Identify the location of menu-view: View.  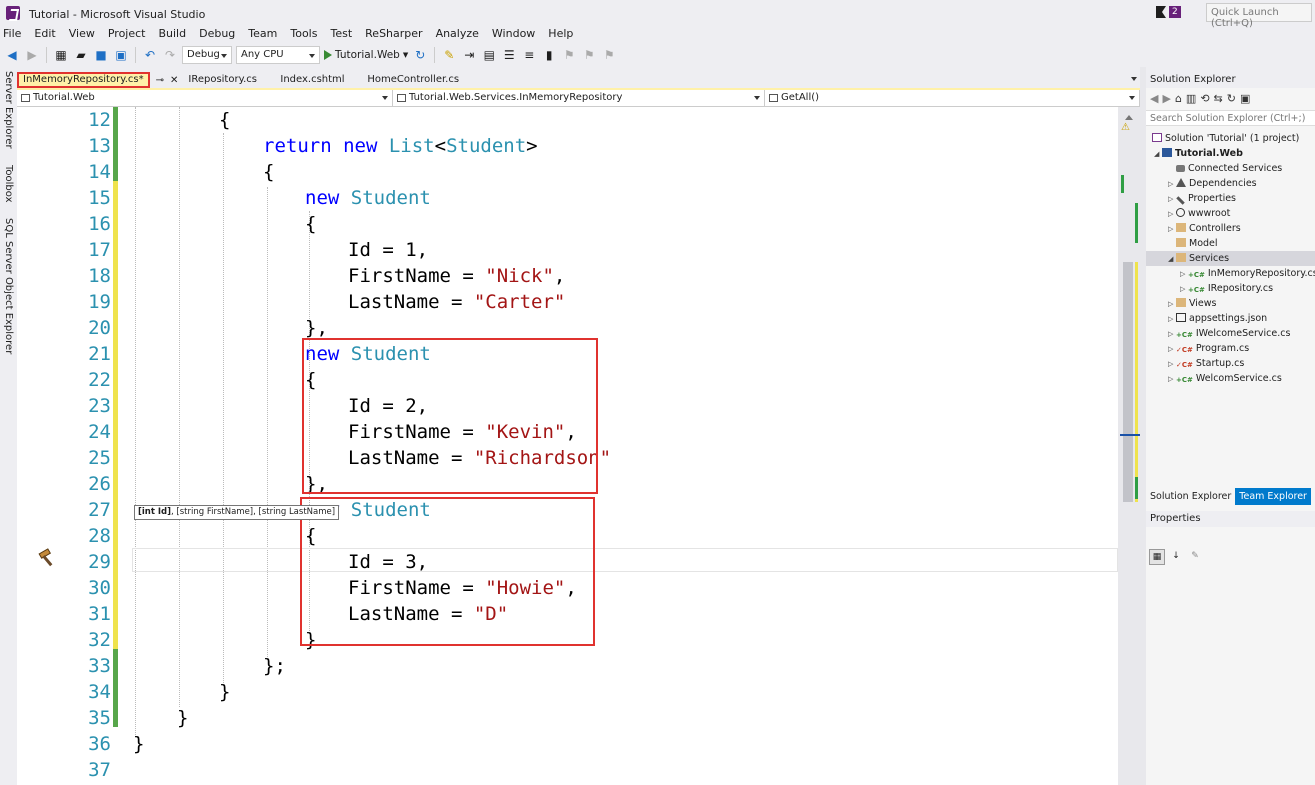
(83, 35).